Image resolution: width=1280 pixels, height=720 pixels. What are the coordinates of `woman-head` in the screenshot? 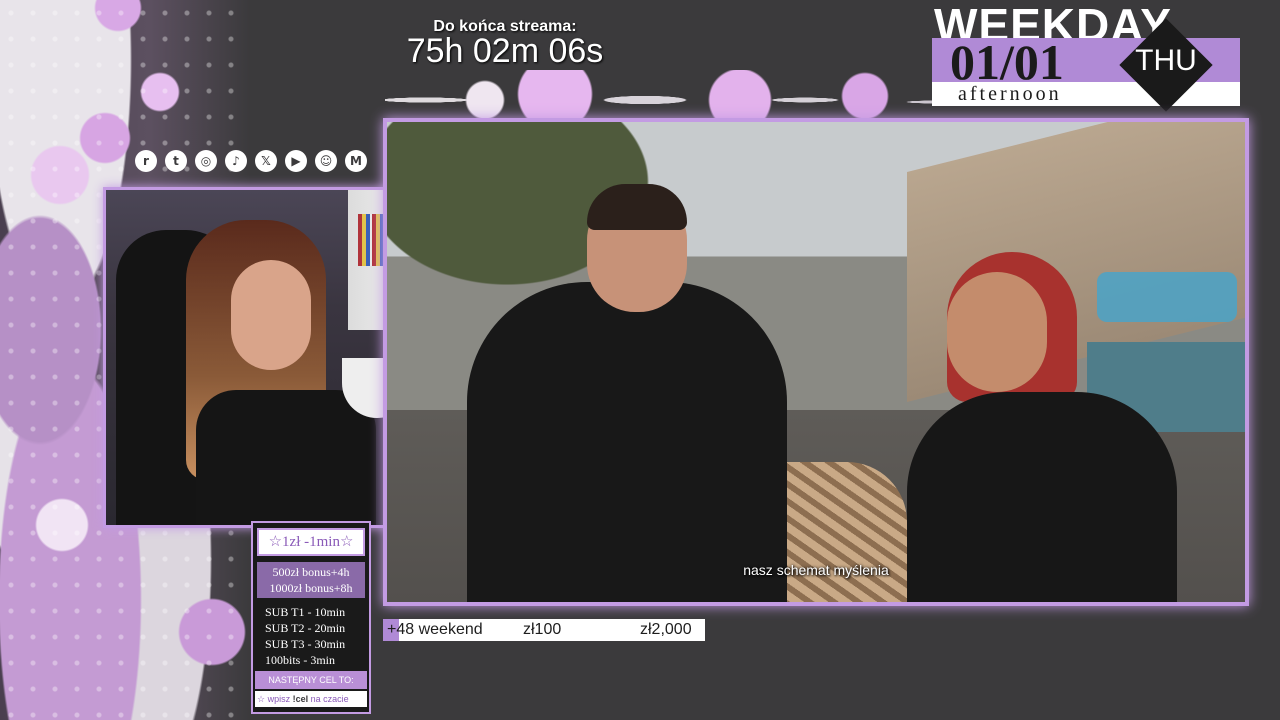 It's located at (997, 332).